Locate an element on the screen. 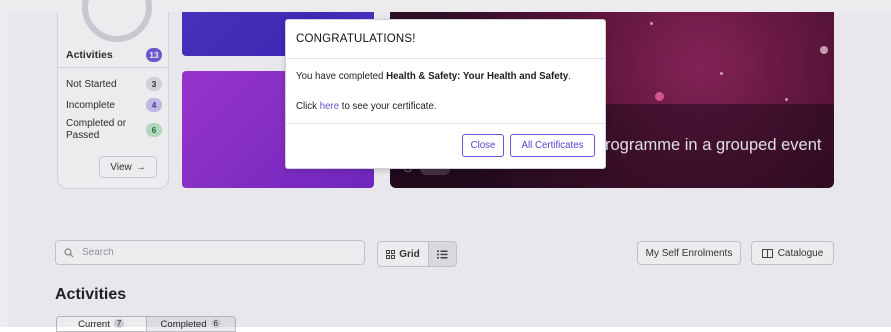 The image size is (891, 332). all-certificates-button: All Certificates is located at coordinates (552, 145).